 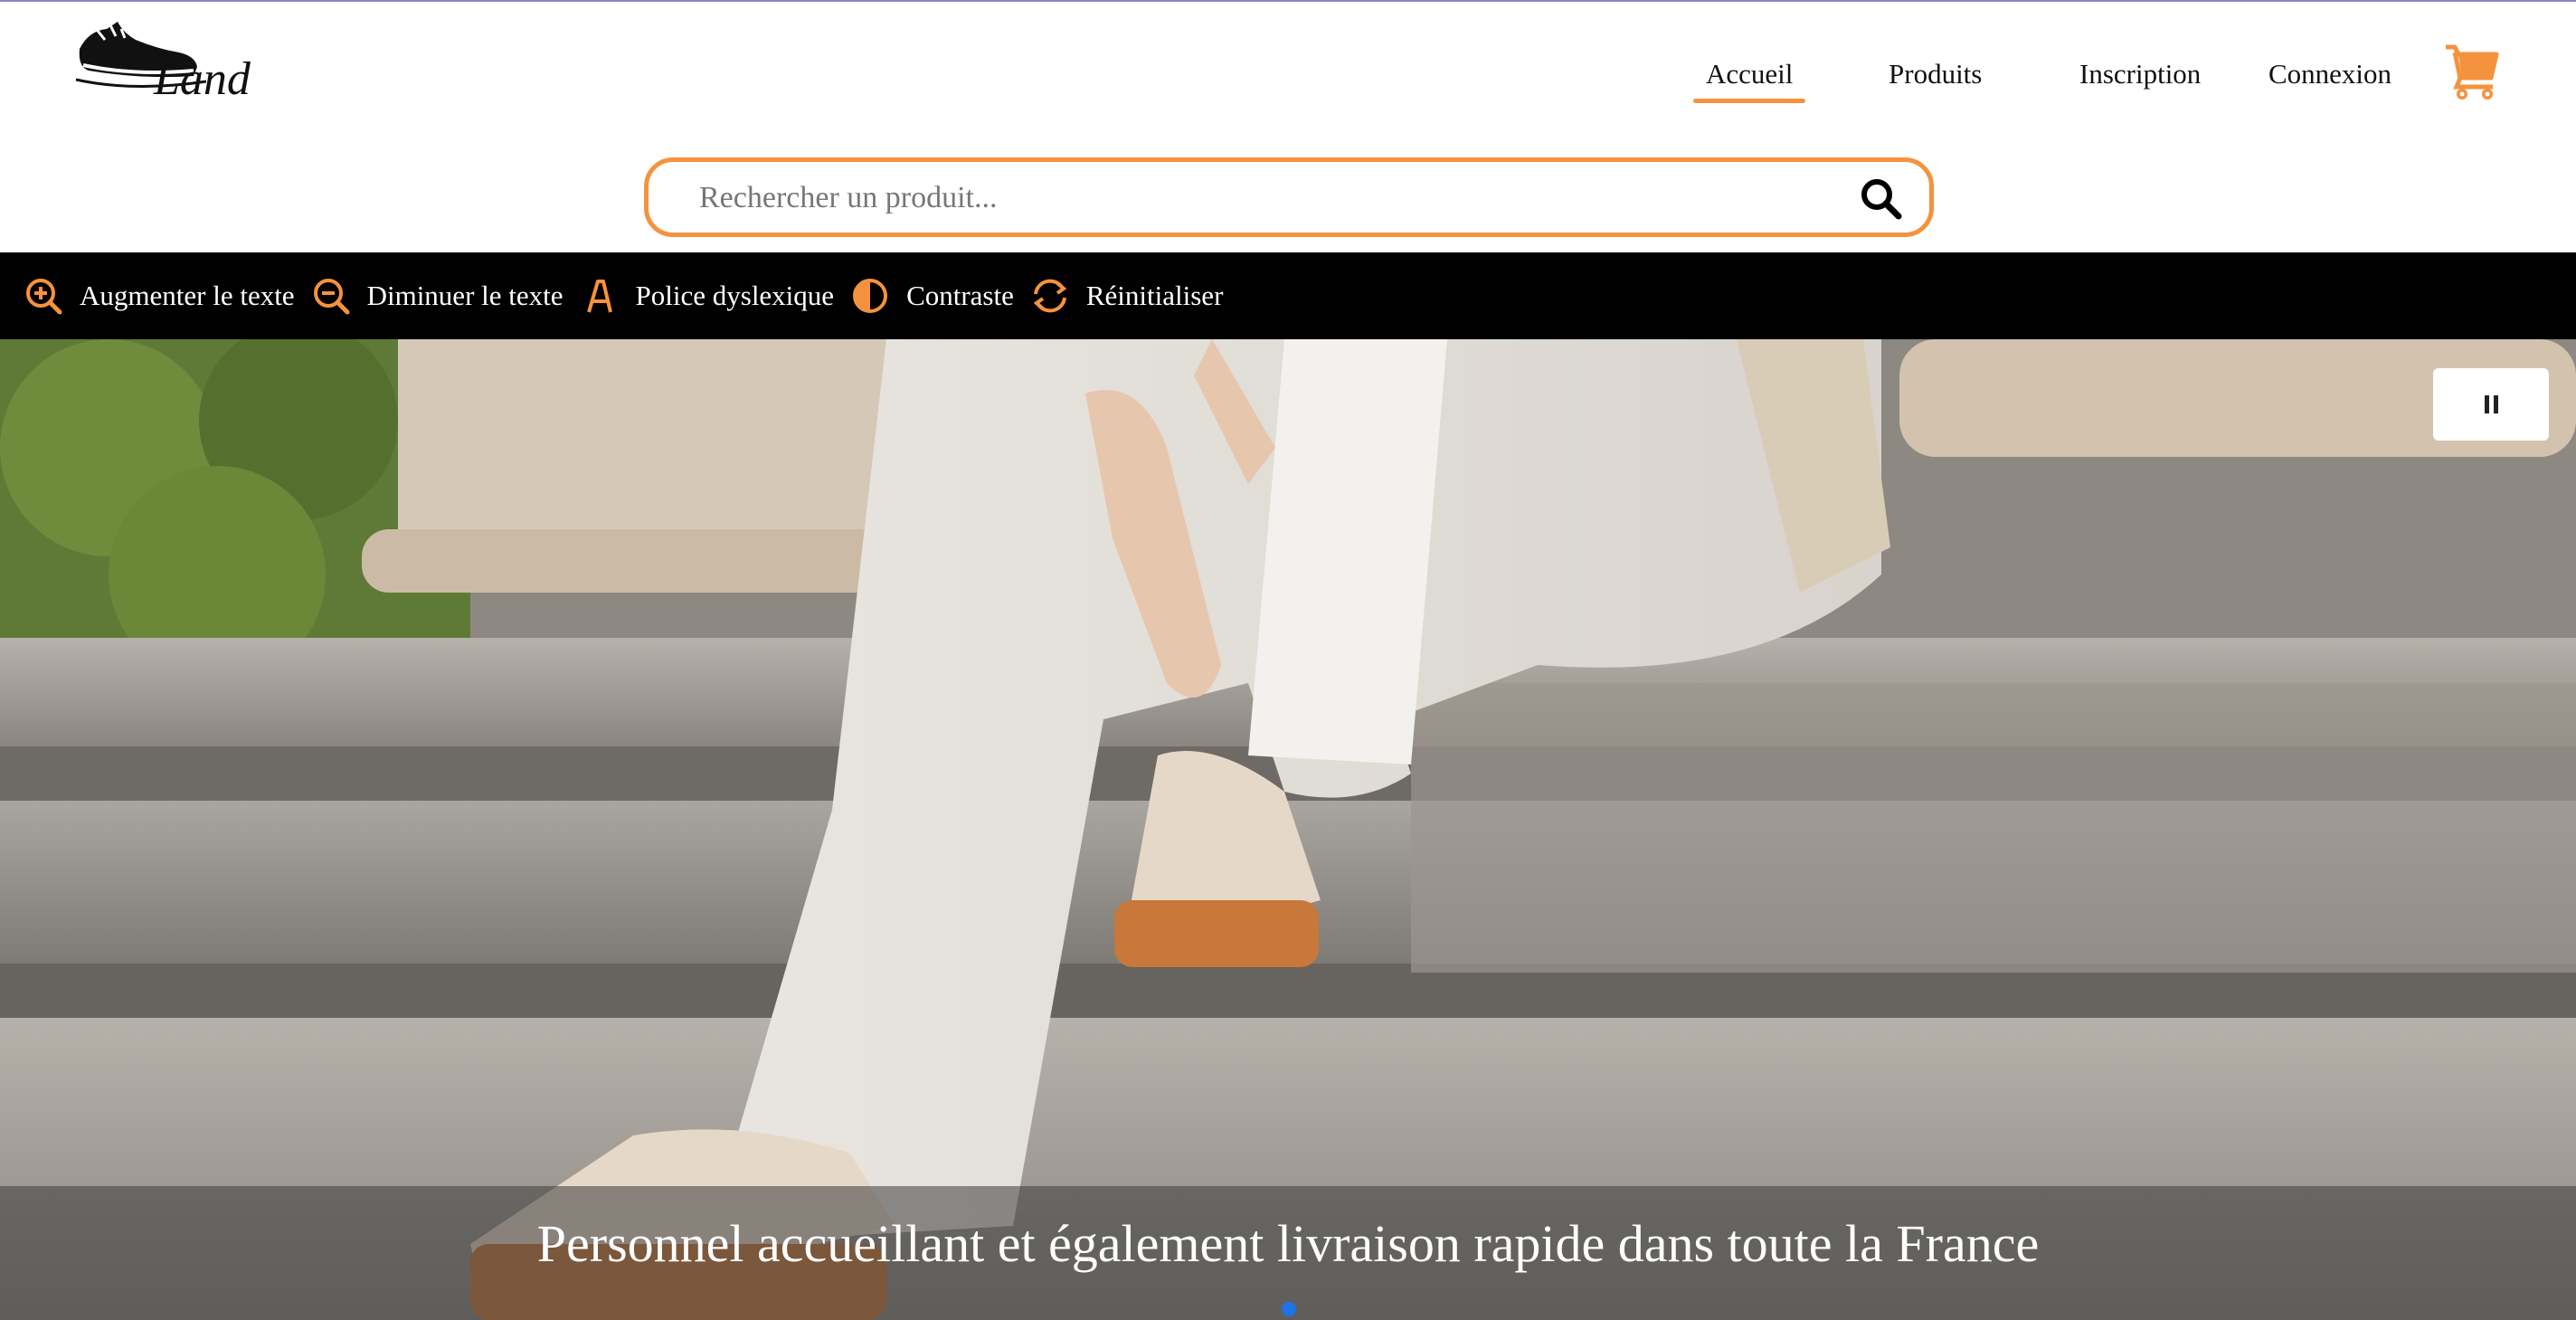 I want to click on pause-icon, so click(x=2491, y=404).